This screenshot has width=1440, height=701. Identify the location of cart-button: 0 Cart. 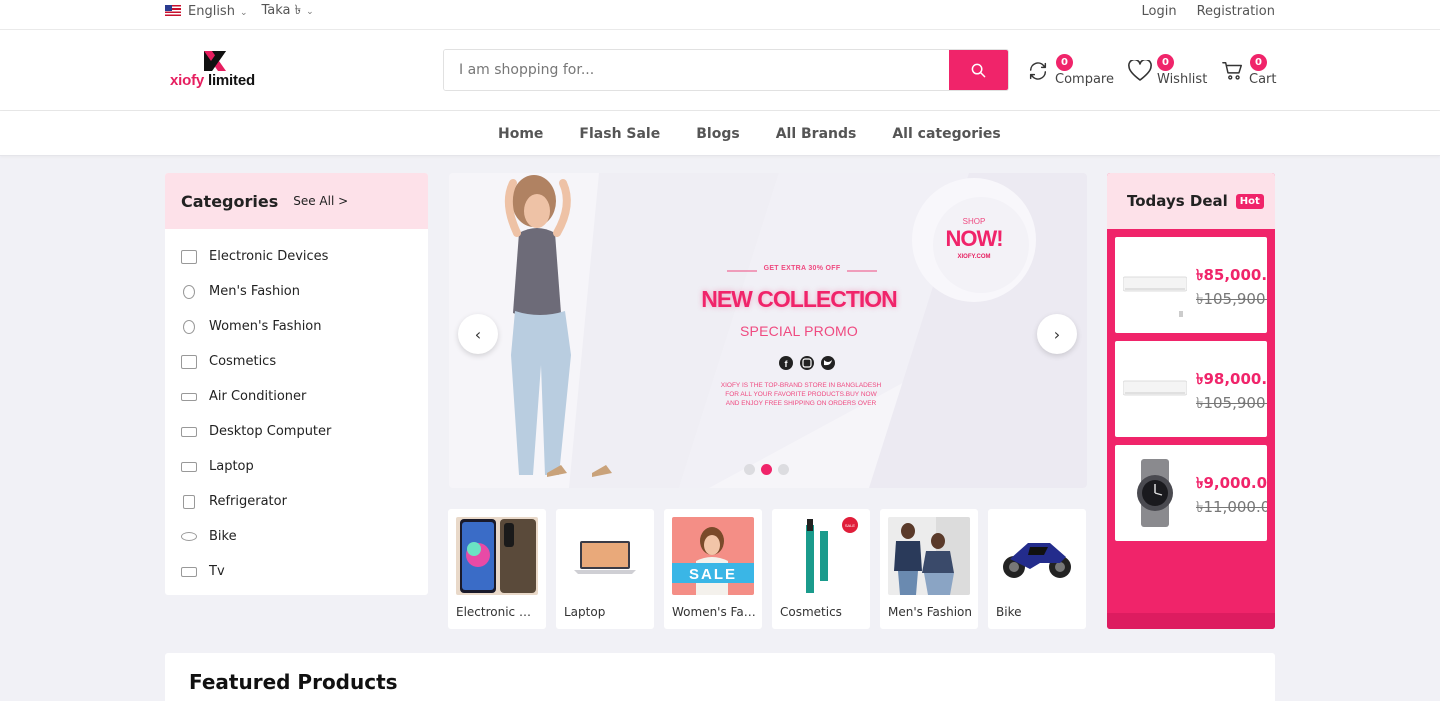
(1249, 74).